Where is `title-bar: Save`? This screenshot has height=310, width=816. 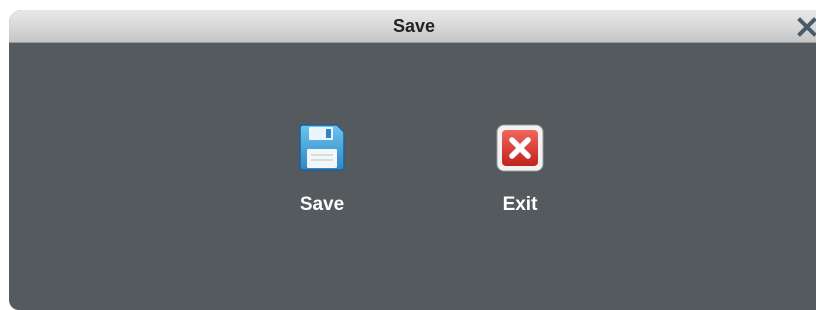
title-bar: Save is located at coordinates (412, 26).